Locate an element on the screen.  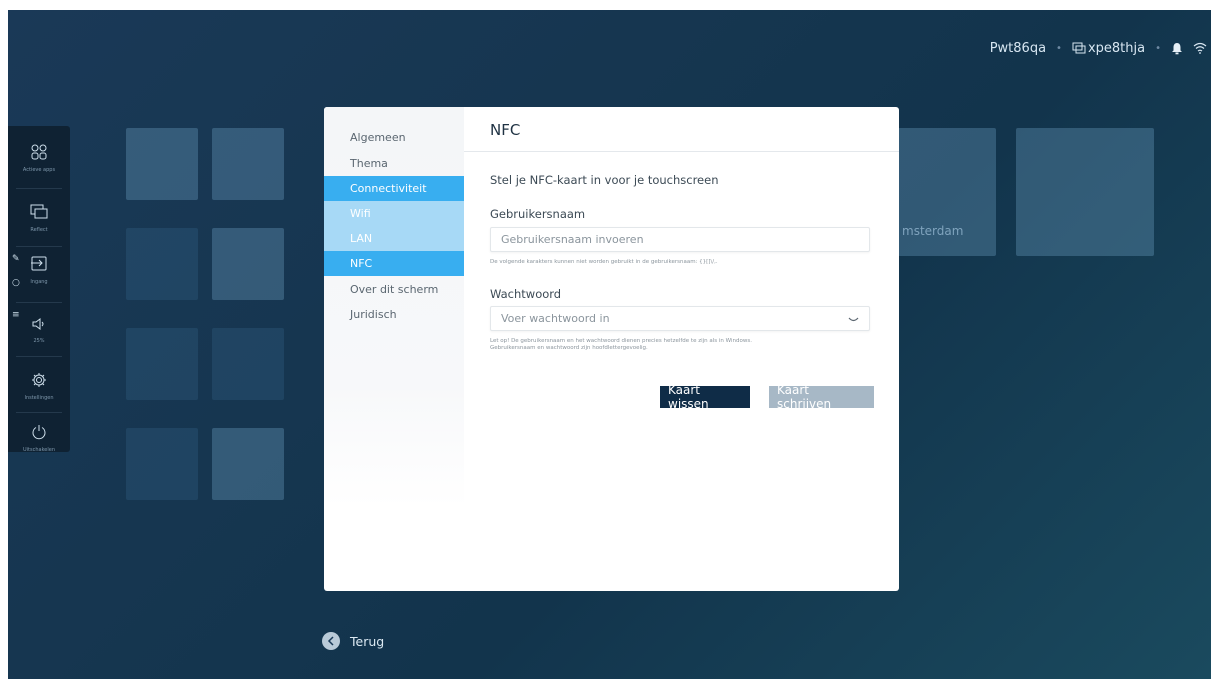
section-subtitle: Stel je NFC-kaart in voor je touchscreen is located at coordinates (604, 180).